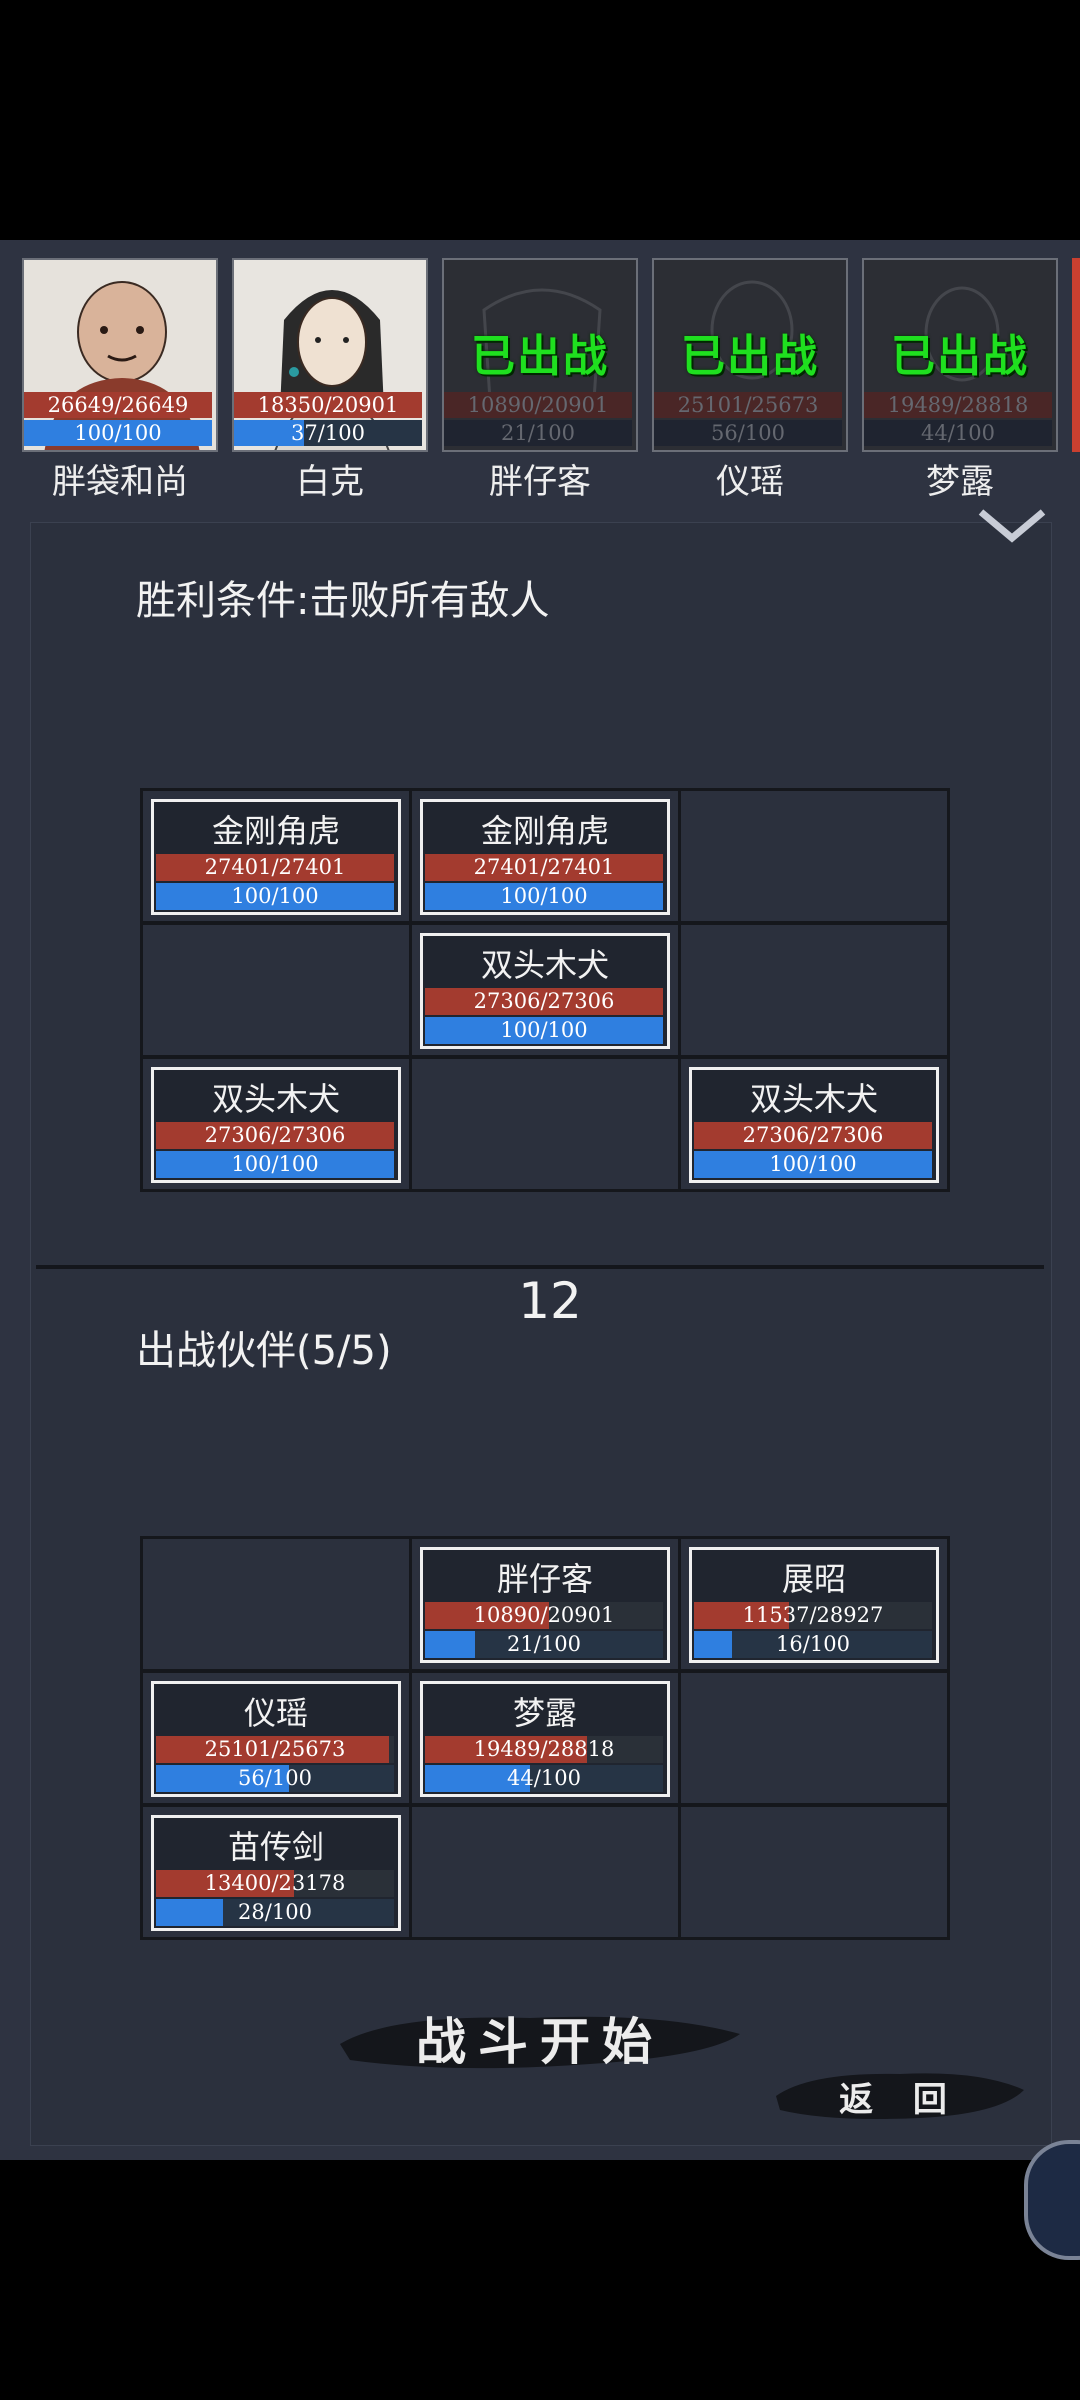 This screenshot has height=2400, width=1080. I want to click on unit-hp-text: 11537/28927, so click(813, 1615).